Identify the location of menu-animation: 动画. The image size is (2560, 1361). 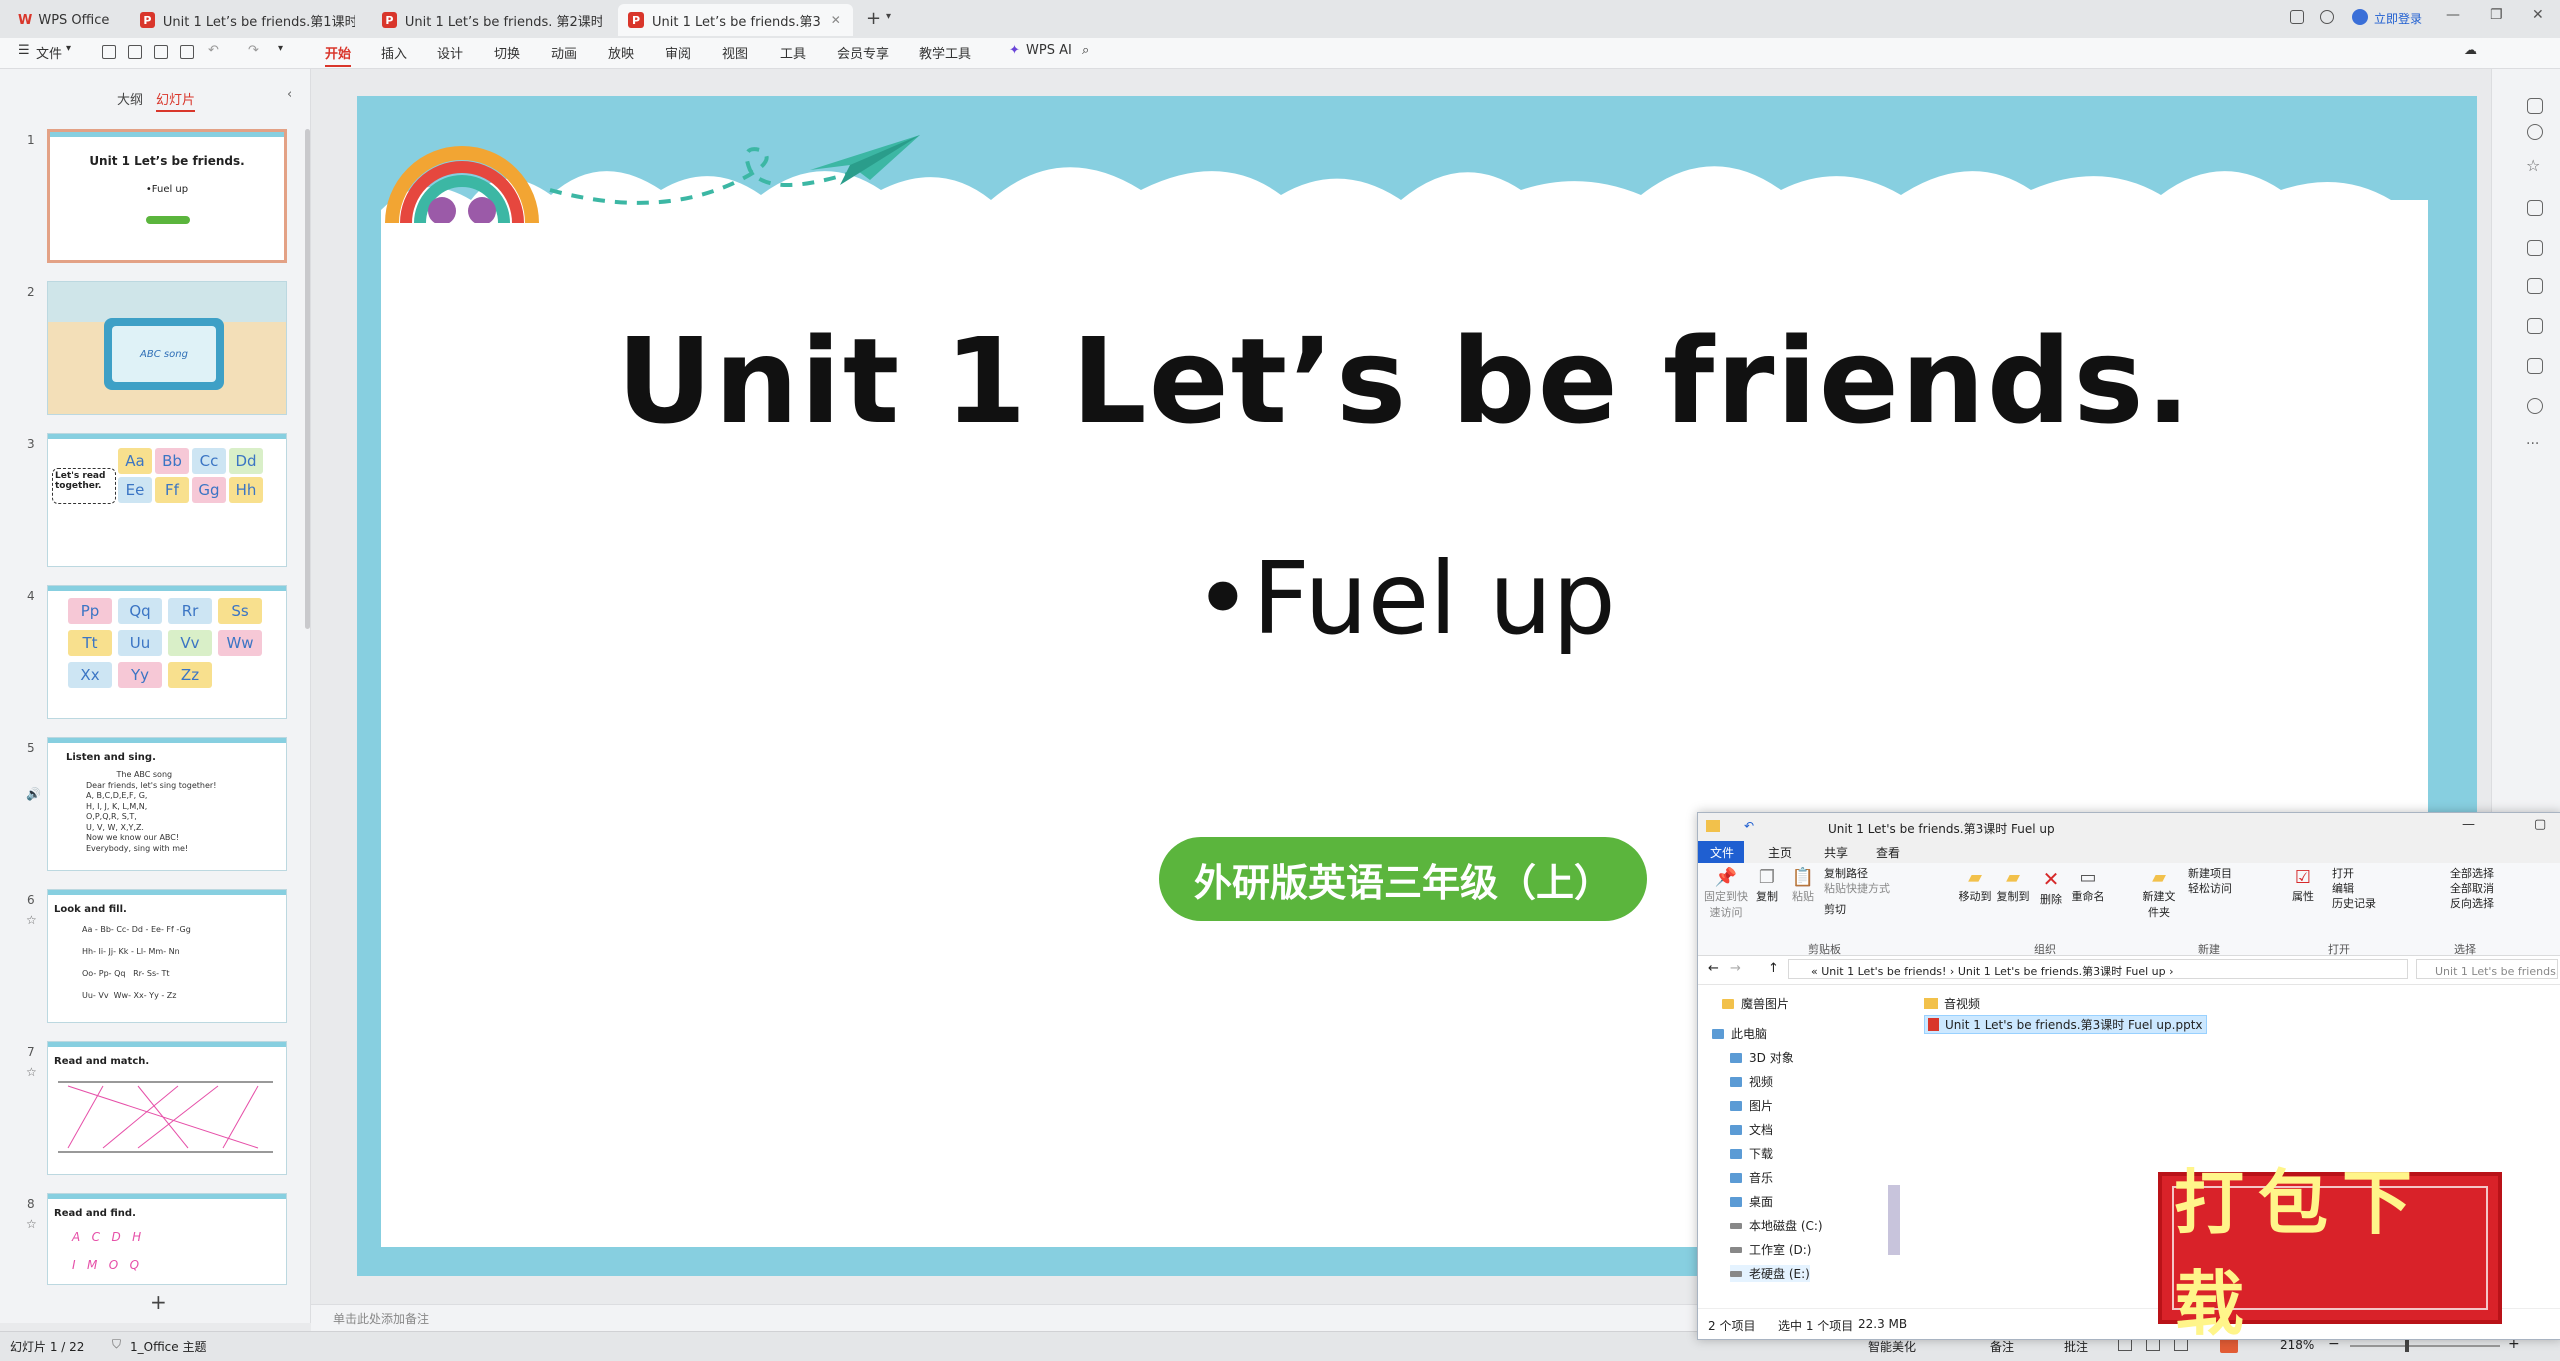
(564, 52).